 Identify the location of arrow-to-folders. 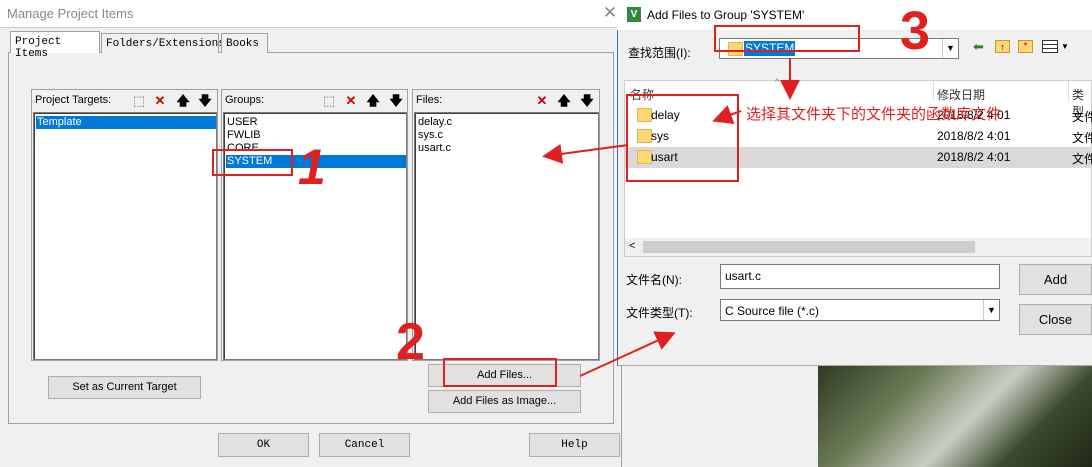
(727, 114).